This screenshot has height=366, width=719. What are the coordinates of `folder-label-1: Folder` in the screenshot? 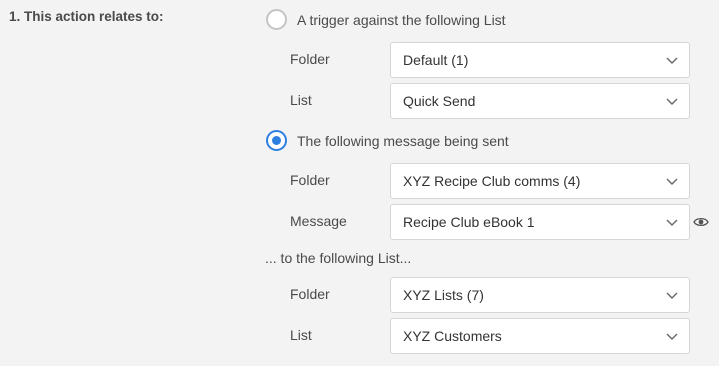 It's located at (310, 59).